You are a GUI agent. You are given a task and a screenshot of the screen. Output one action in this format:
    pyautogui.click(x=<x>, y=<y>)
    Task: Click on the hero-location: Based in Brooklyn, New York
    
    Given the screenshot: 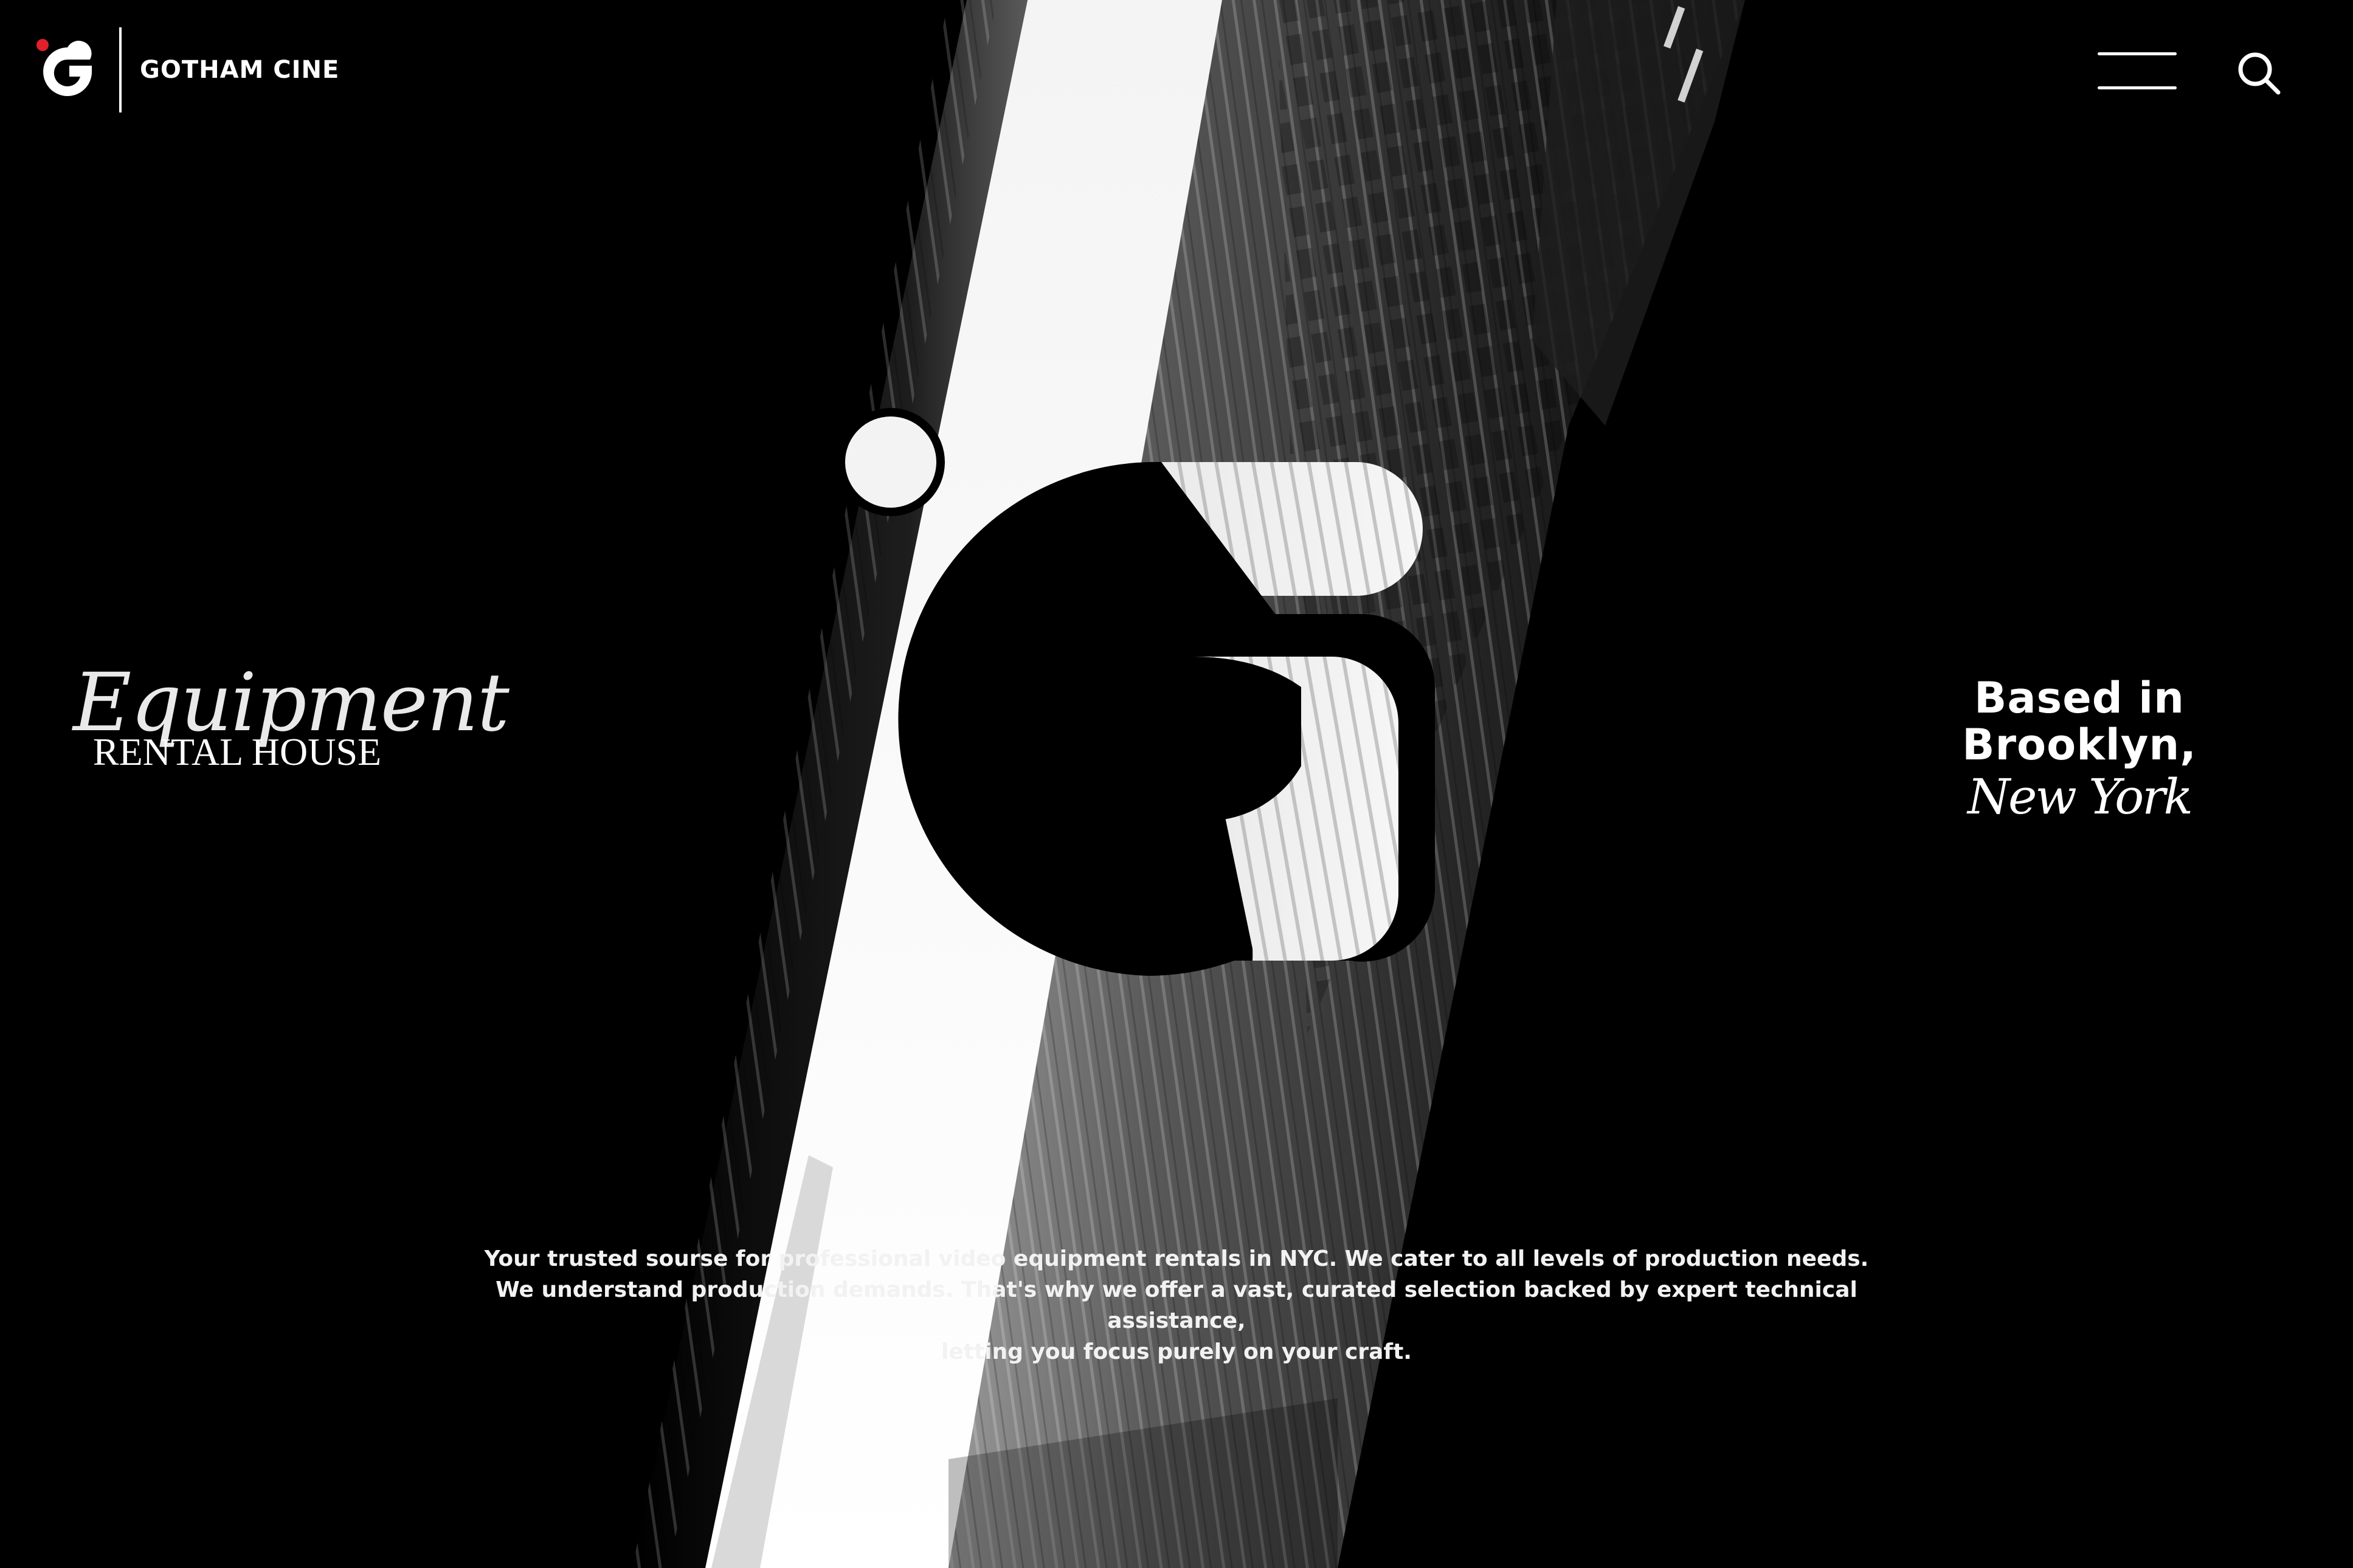 What is the action you would take?
    pyautogui.click(x=2079, y=749)
    